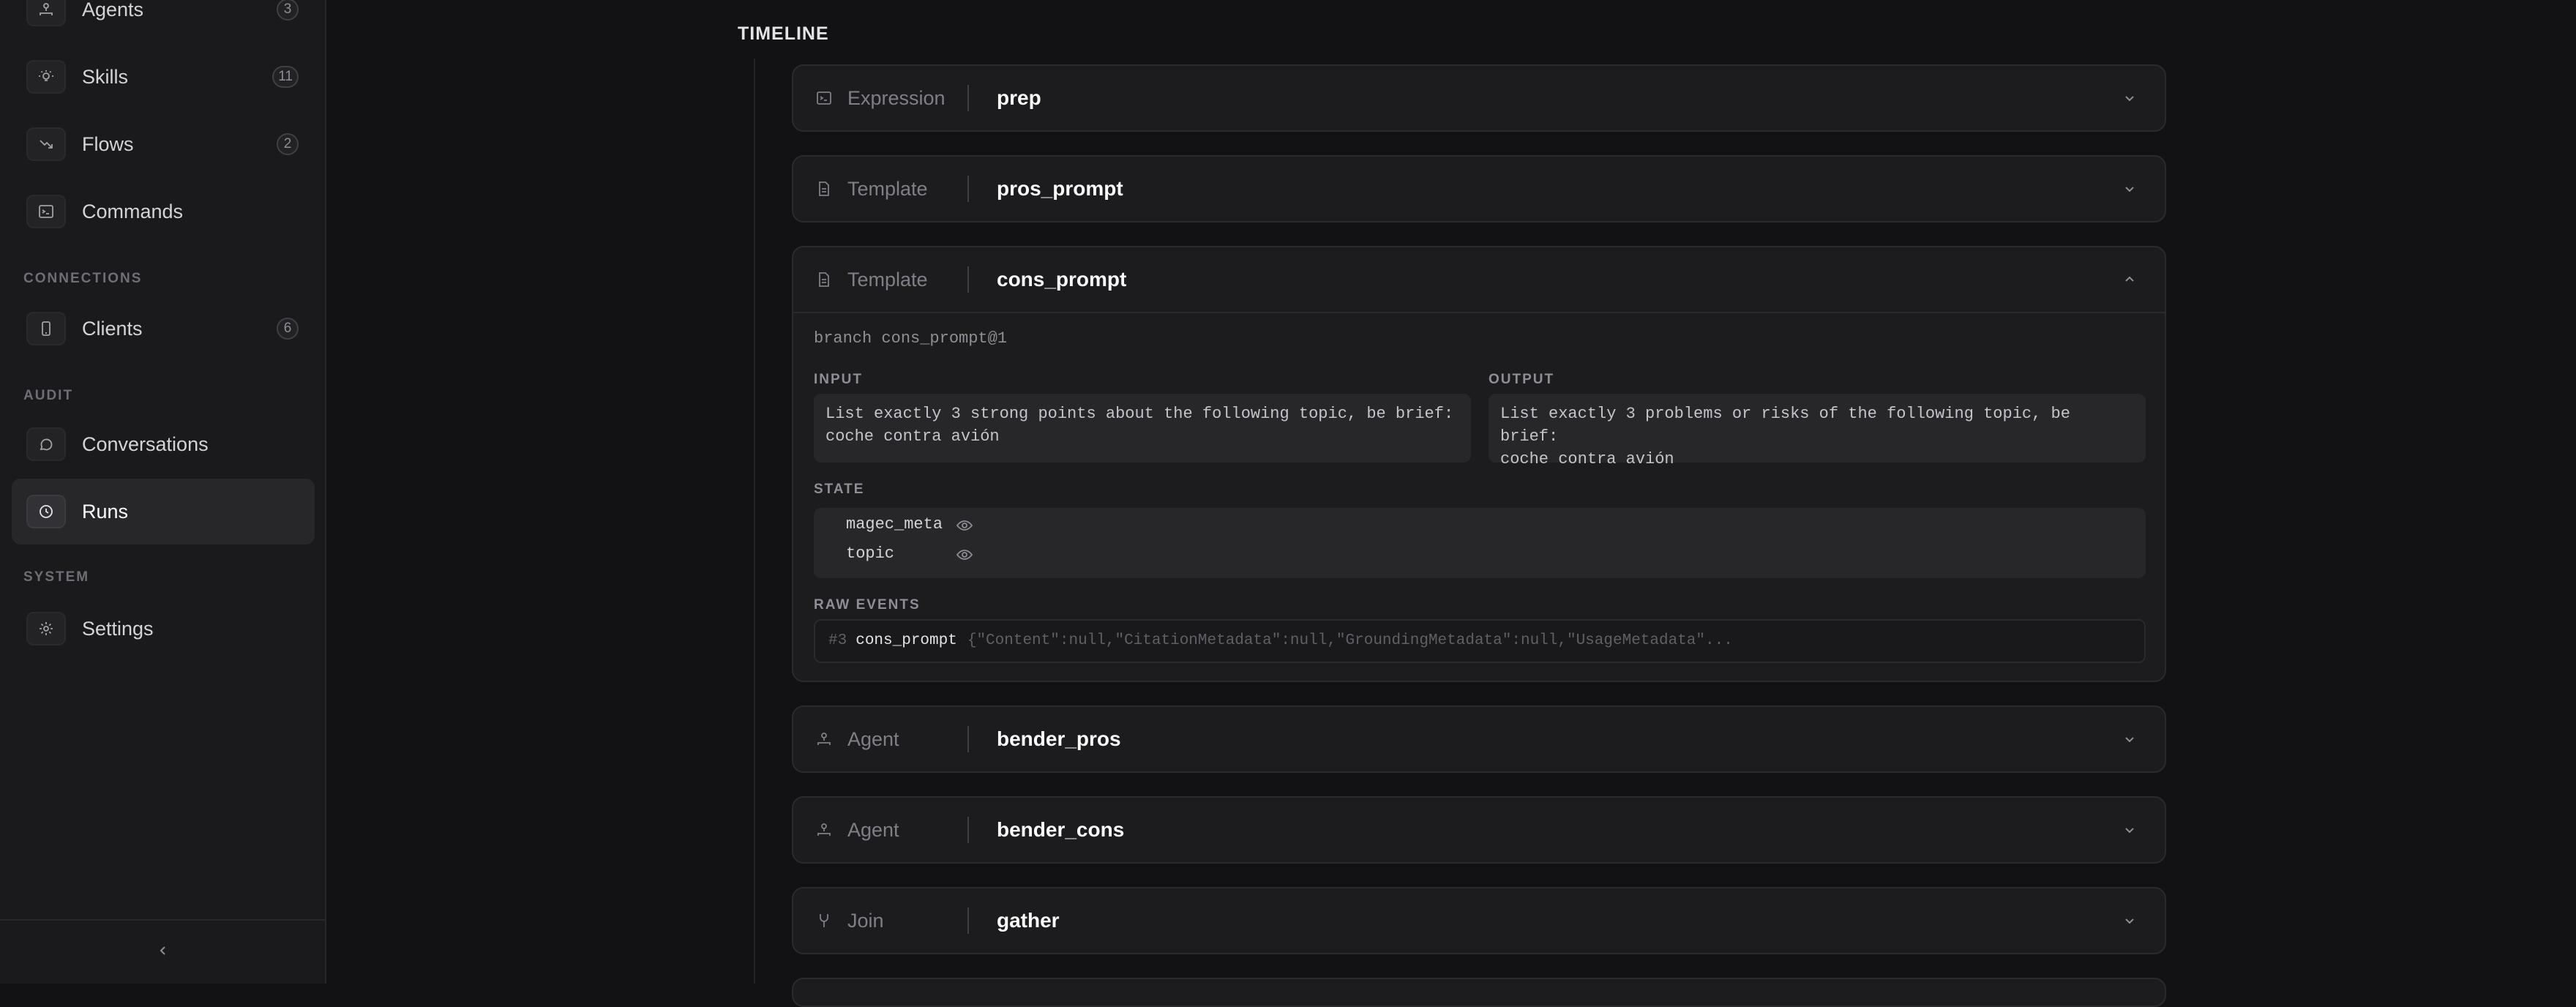  Describe the element at coordinates (113, 10) in the screenshot. I see `sidebar-item-label: Agents` at that location.